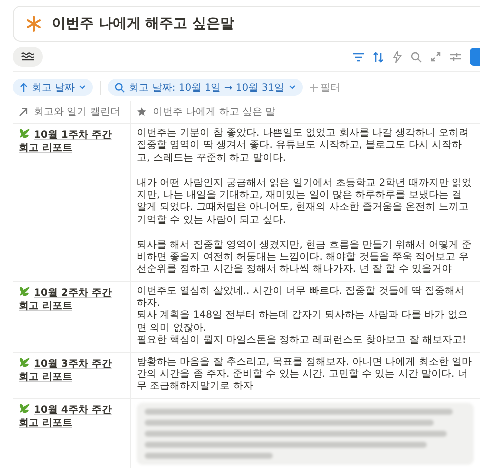 This screenshot has width=480, height=468. I want to click on star-icon, so click(142, 112).